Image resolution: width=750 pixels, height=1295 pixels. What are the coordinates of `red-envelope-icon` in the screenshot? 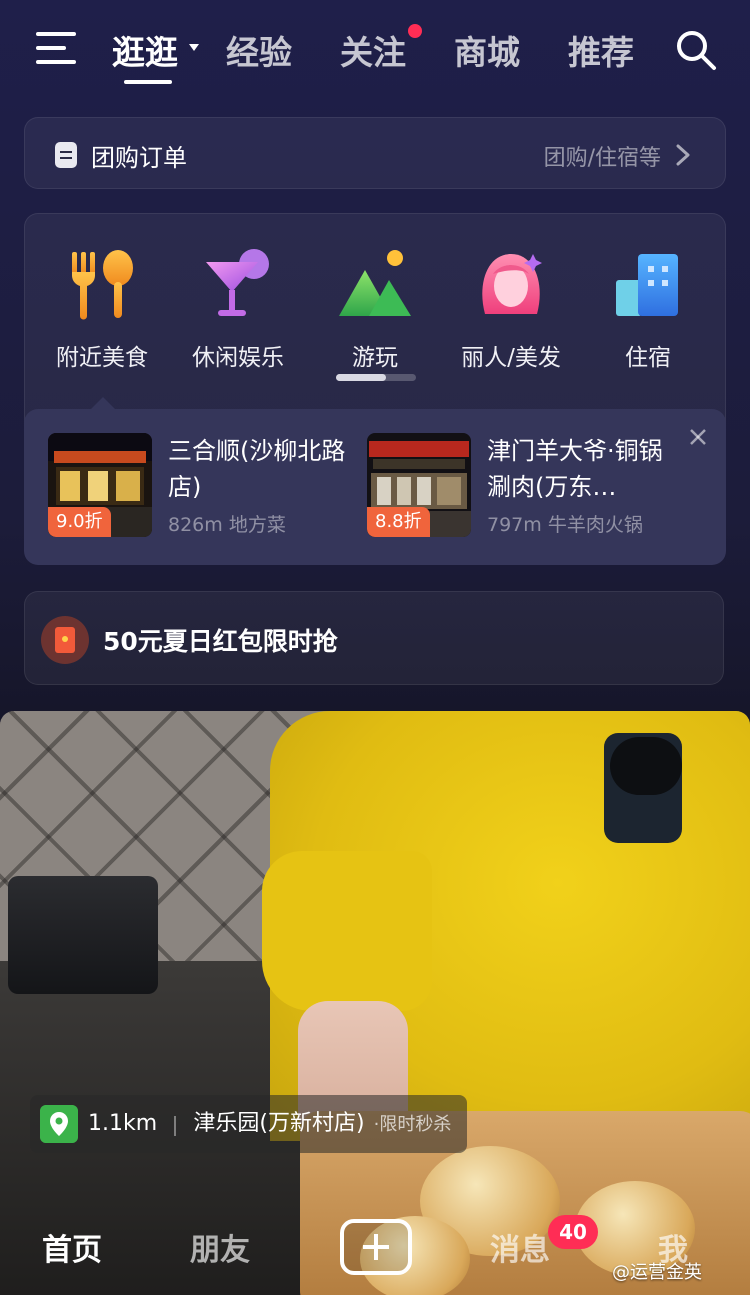 It's located at (65, 640).